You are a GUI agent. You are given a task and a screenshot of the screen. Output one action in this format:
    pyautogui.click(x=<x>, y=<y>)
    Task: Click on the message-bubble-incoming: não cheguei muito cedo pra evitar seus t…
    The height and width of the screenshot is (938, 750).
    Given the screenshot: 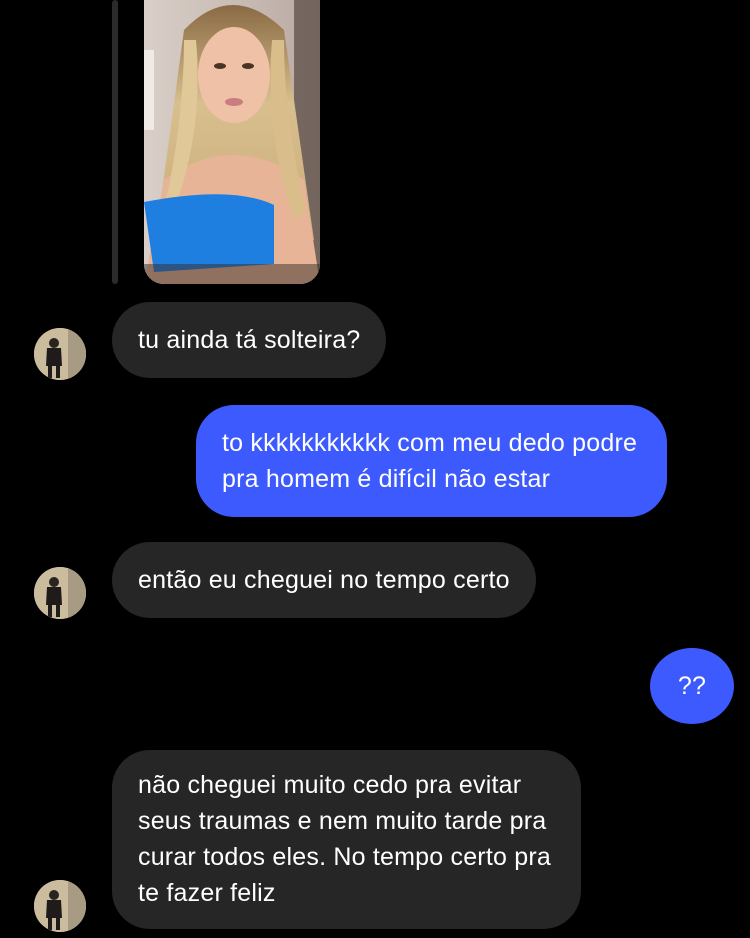 What is the action you would take?
    pyautogui.click(x=346, y=839)
    